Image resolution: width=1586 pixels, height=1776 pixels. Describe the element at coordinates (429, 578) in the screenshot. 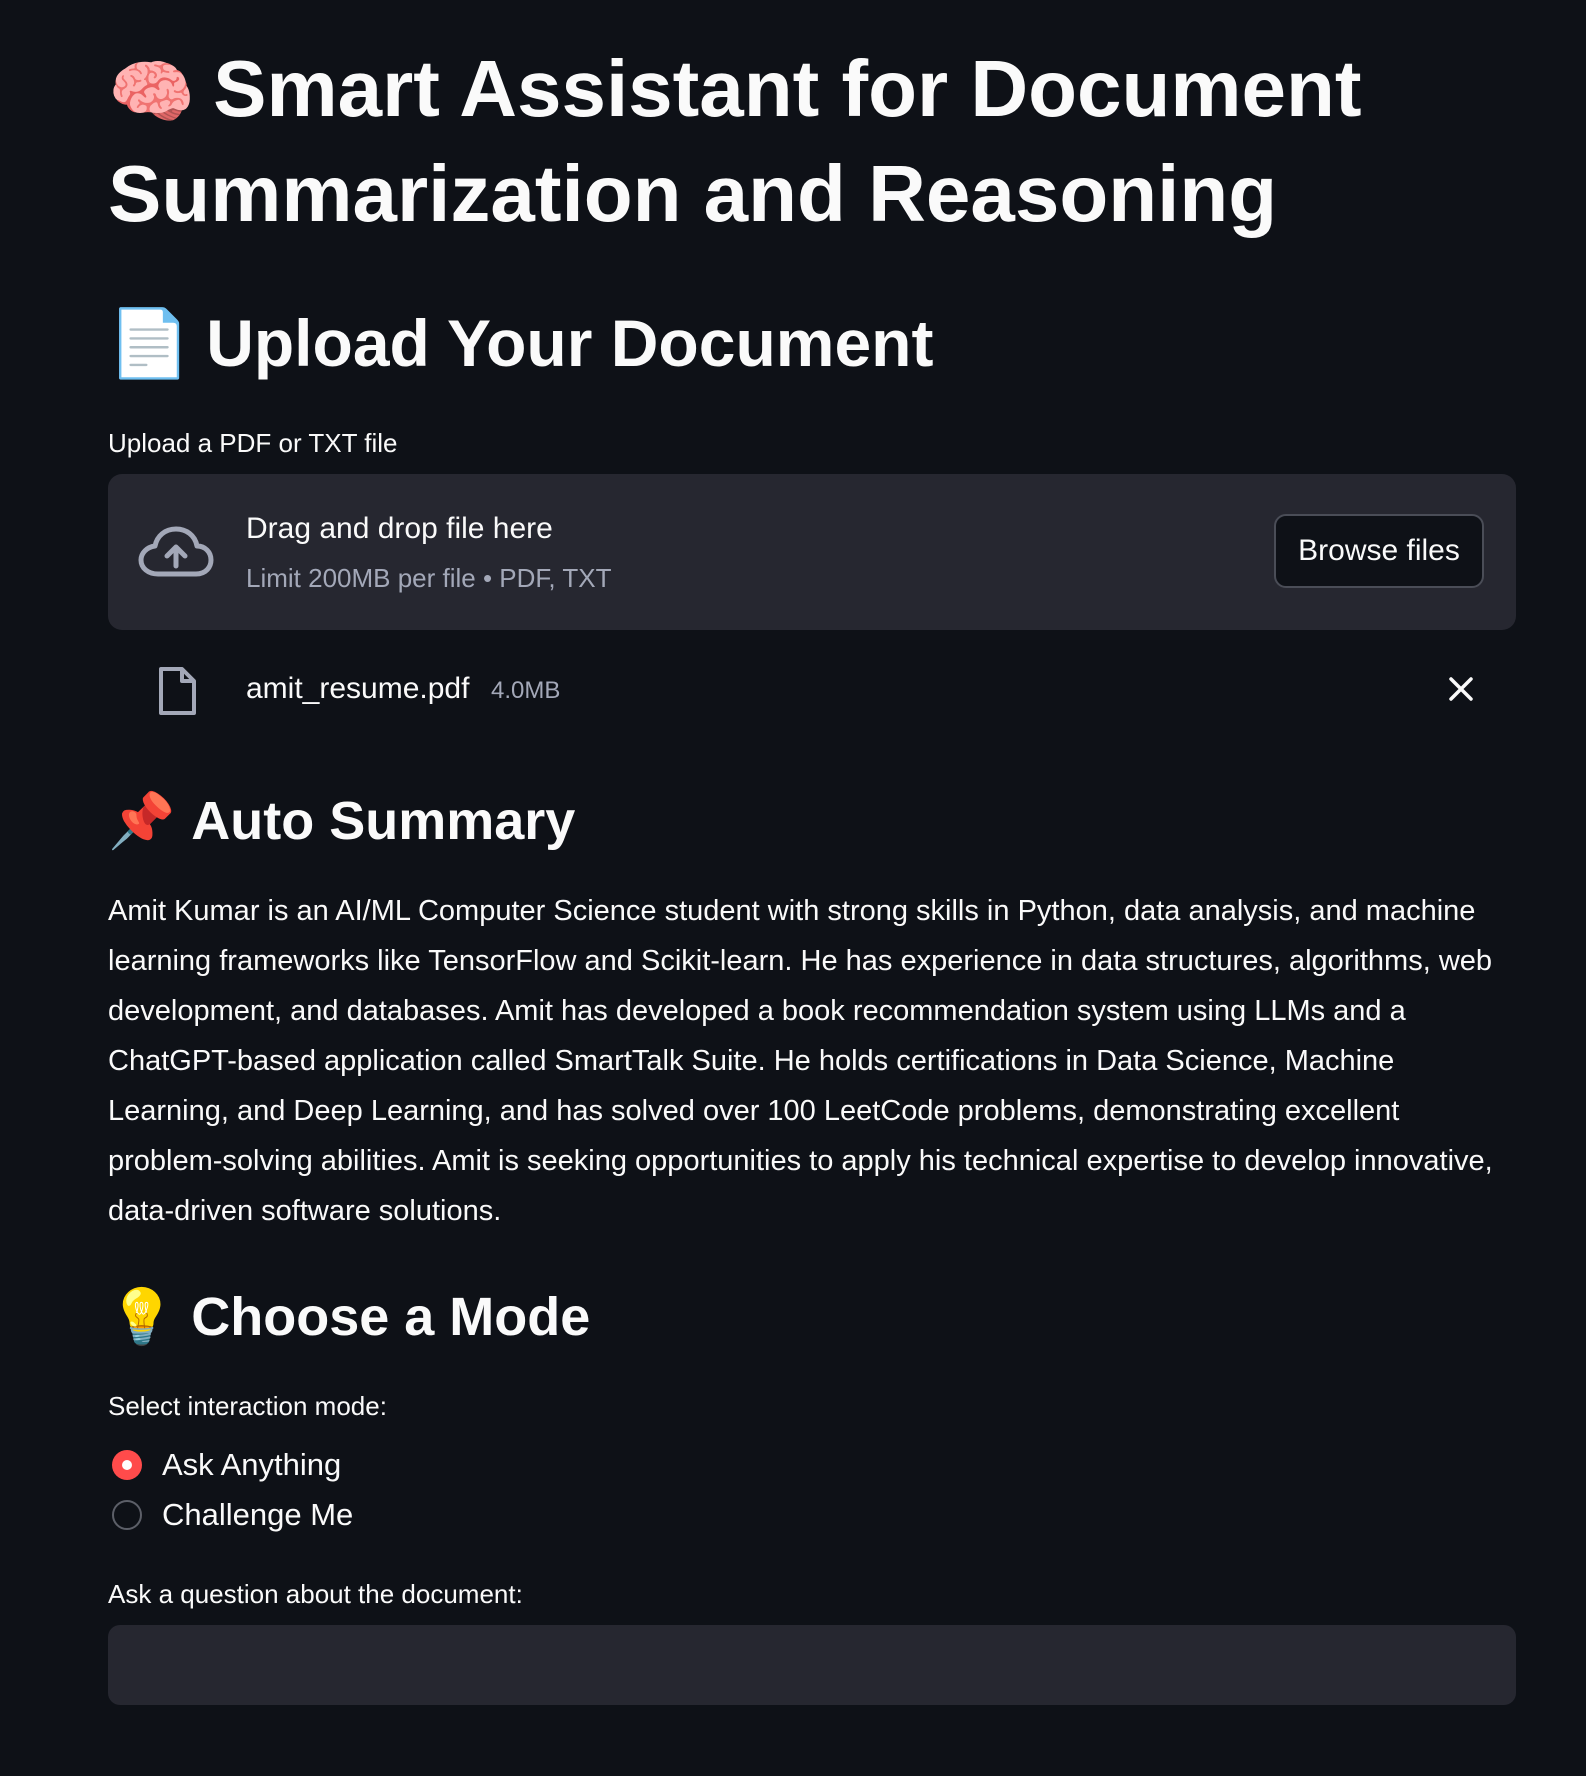

I see `dropzone-limits: Limit 200MB per file • PDF, TXT` at that location.